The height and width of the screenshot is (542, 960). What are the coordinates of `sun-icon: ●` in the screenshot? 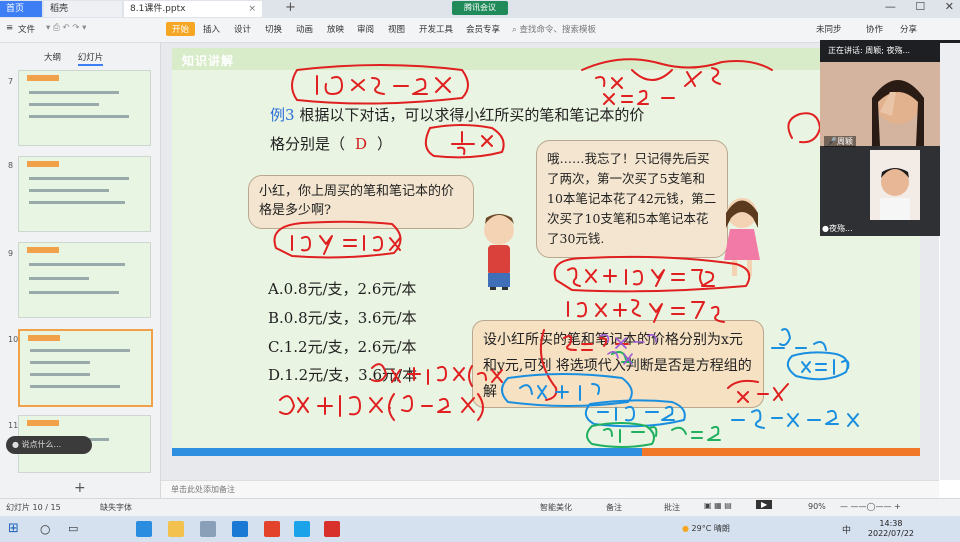 It's located at (685, 528).